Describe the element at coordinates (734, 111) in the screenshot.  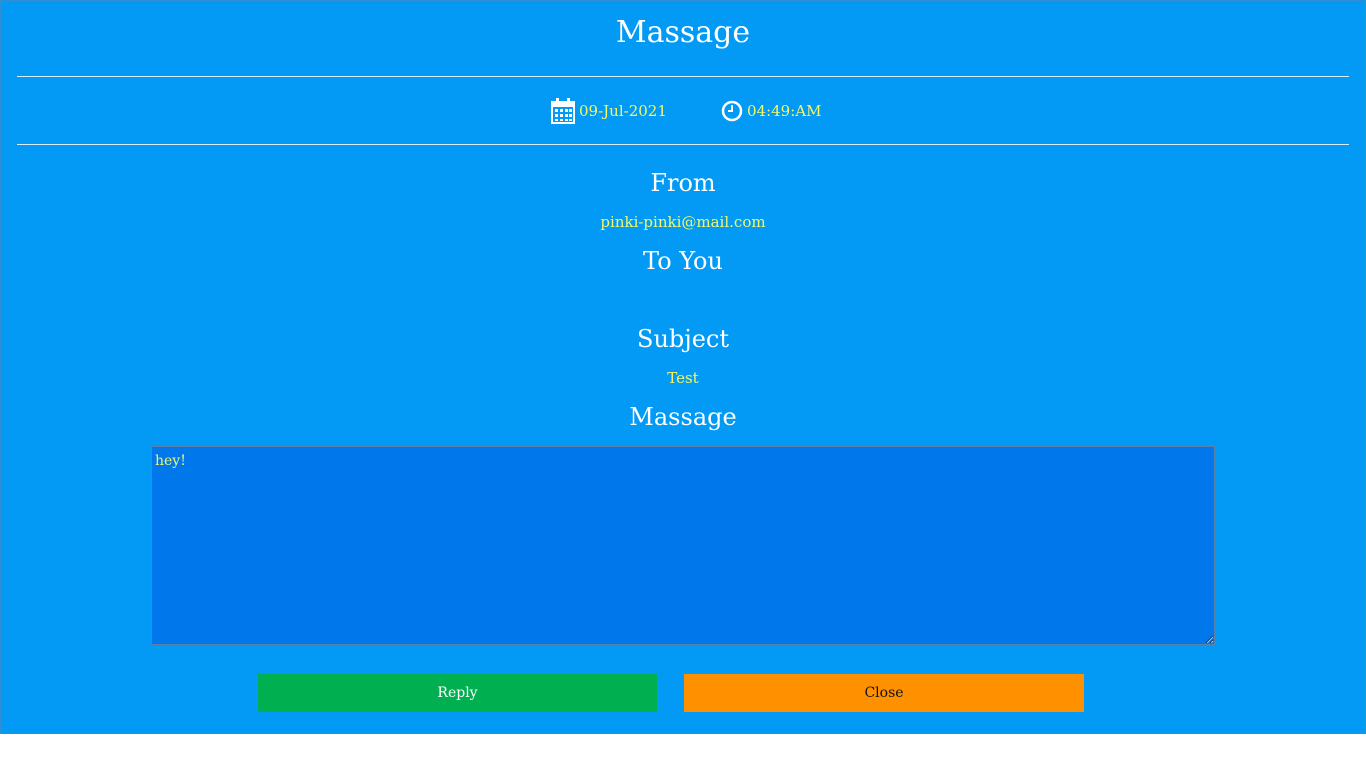
I see `clock-icon` at that location.